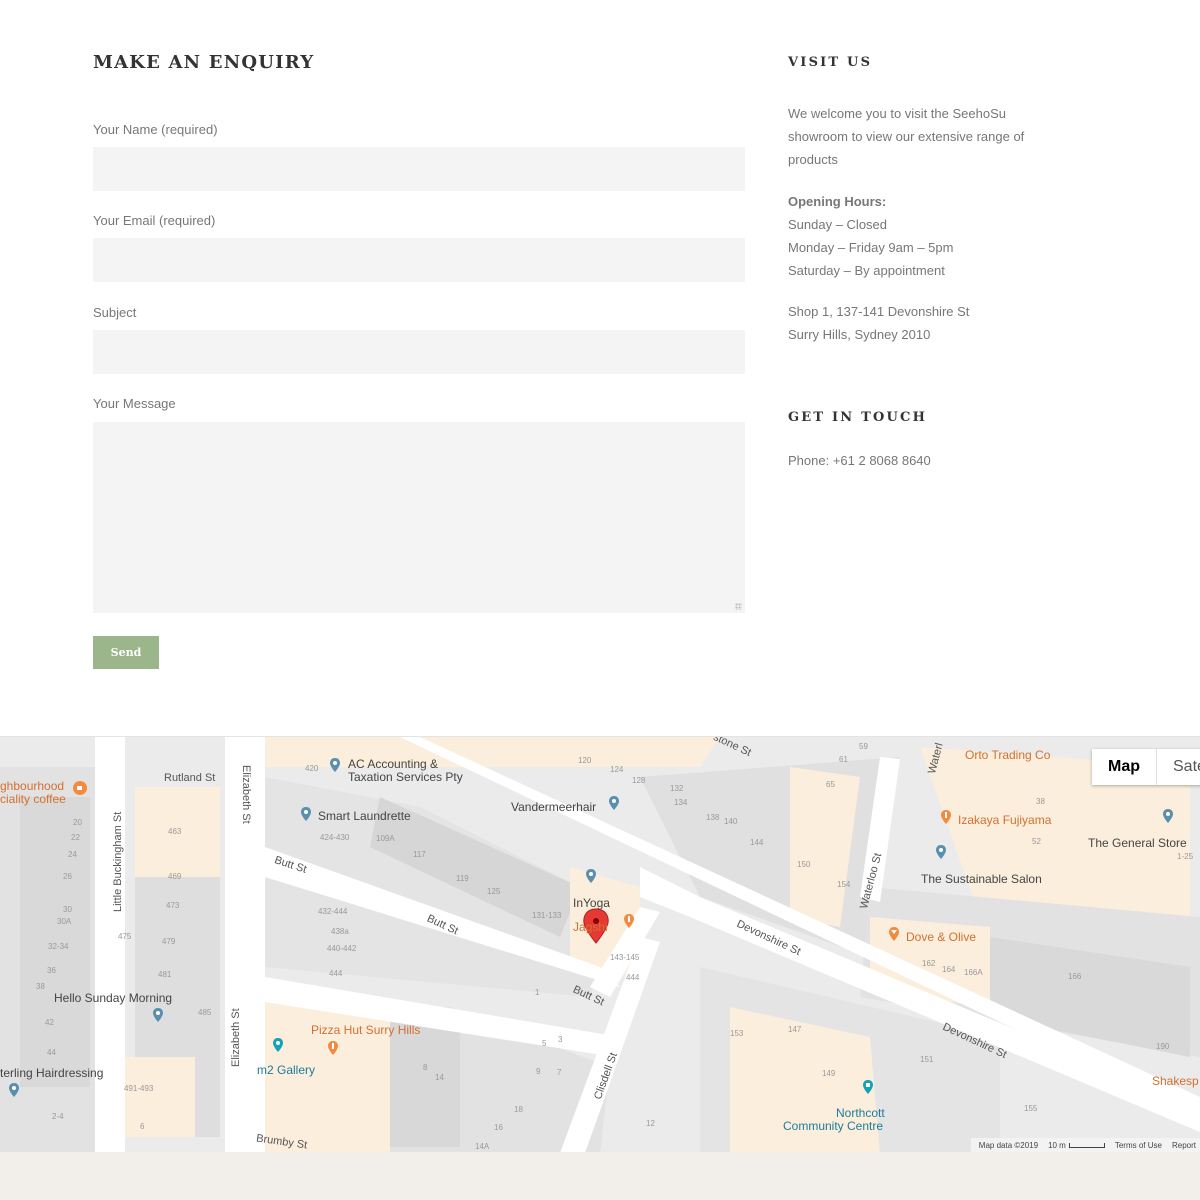 The height and width of the screenshot is (1200, 1200). I want to click on map-place-label: m2 Gallery, so click(286, 1070).